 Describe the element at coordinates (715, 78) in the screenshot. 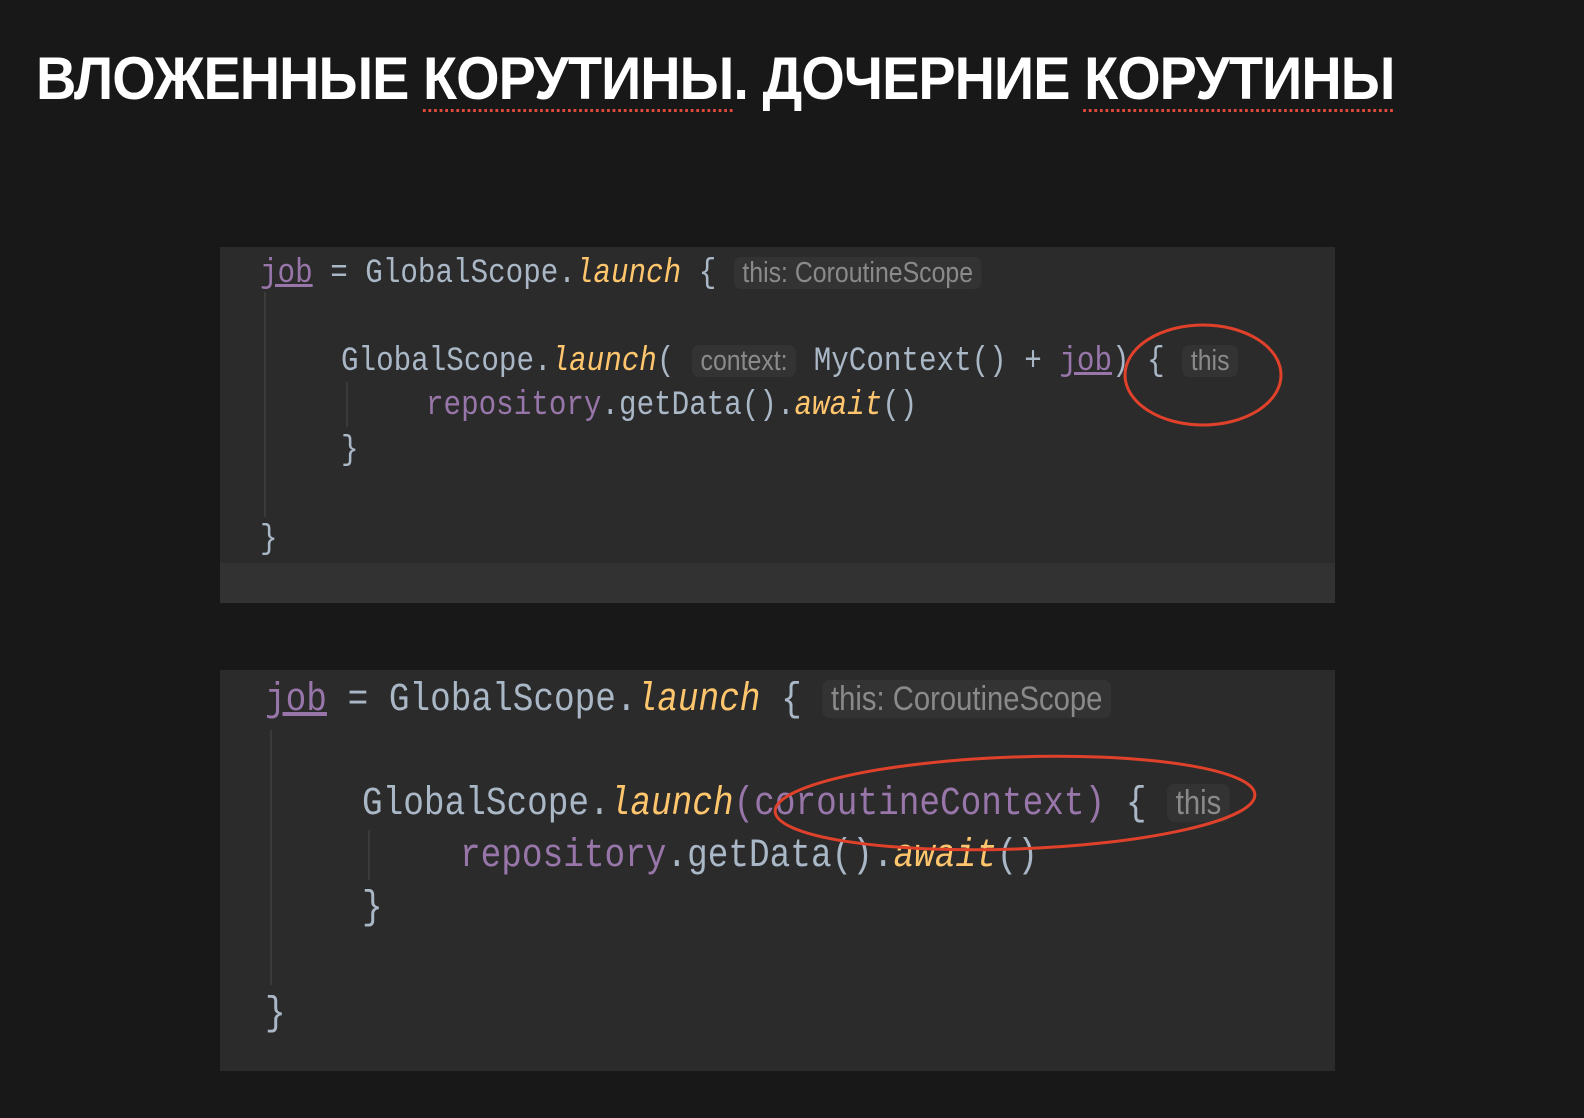

I see `slide-title: ВЛОЖЕННЫЕ КОРУТИНЫ. ДОЧЕРНИЕ КОРУТИНЫ` at that location.